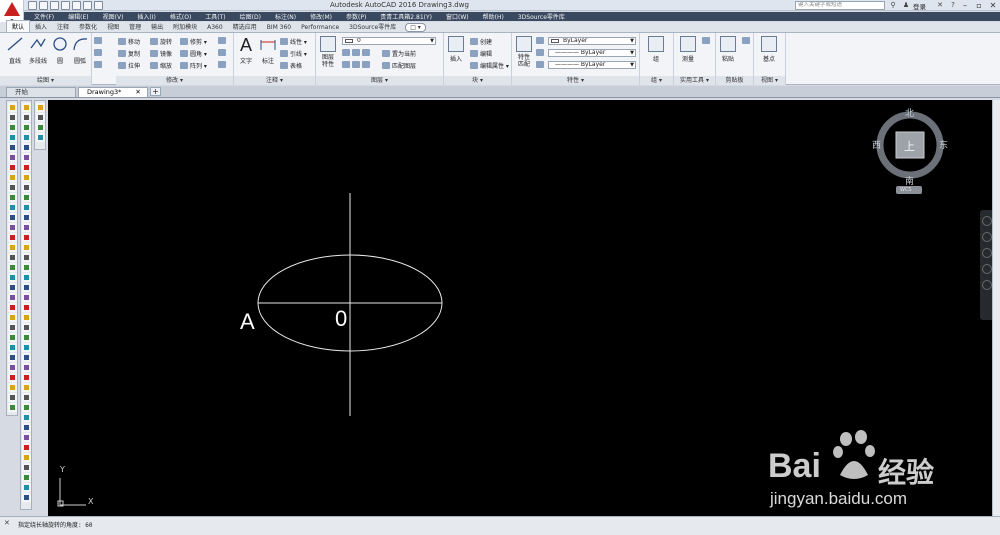 The height and width of the screenshot is (535, 1000). What do you see at coordinates (215, 16) in the screenshot?
I see `menu-item: 工具(T)` at bounding box center [215, 16].